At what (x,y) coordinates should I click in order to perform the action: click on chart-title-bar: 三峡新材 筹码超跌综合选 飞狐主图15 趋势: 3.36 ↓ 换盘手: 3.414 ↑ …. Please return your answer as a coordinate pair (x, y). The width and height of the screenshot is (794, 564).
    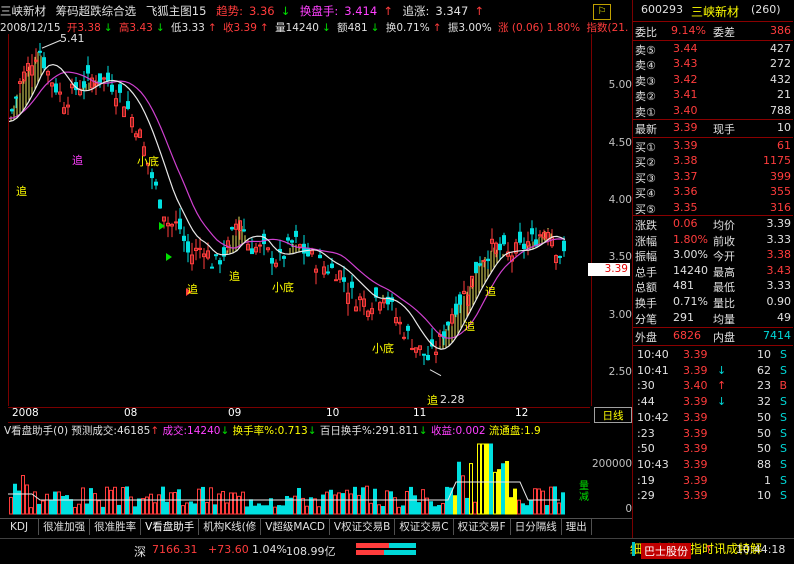
    Looking at the image, I should click on (295, 11).